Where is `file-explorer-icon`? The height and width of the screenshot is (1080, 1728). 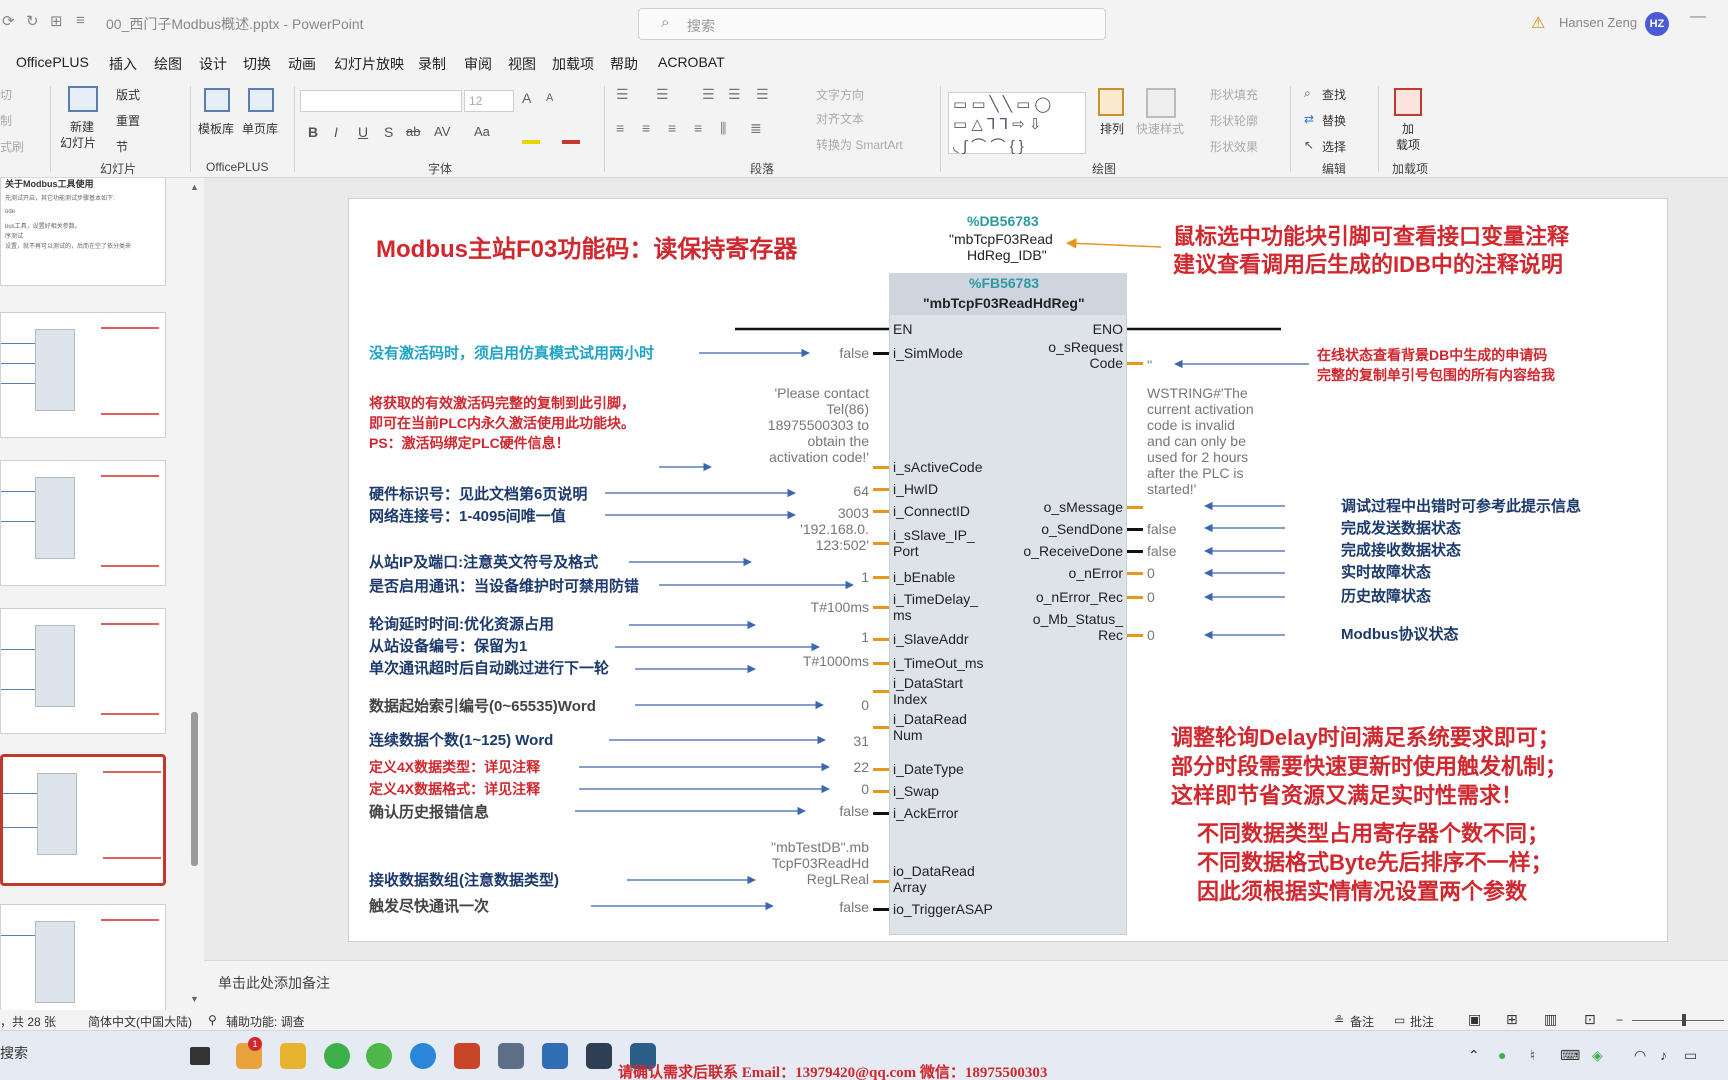 file-explorer-icon is located at coordinates (293, 1056).